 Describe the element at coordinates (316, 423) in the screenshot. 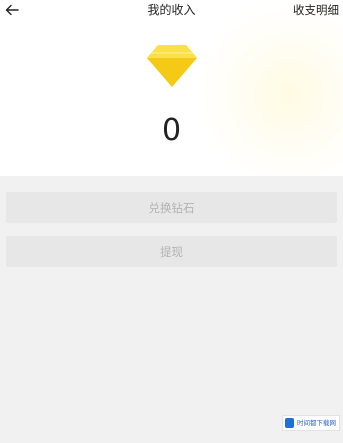

I see `watermark-text: 时间都下载网` at that location.